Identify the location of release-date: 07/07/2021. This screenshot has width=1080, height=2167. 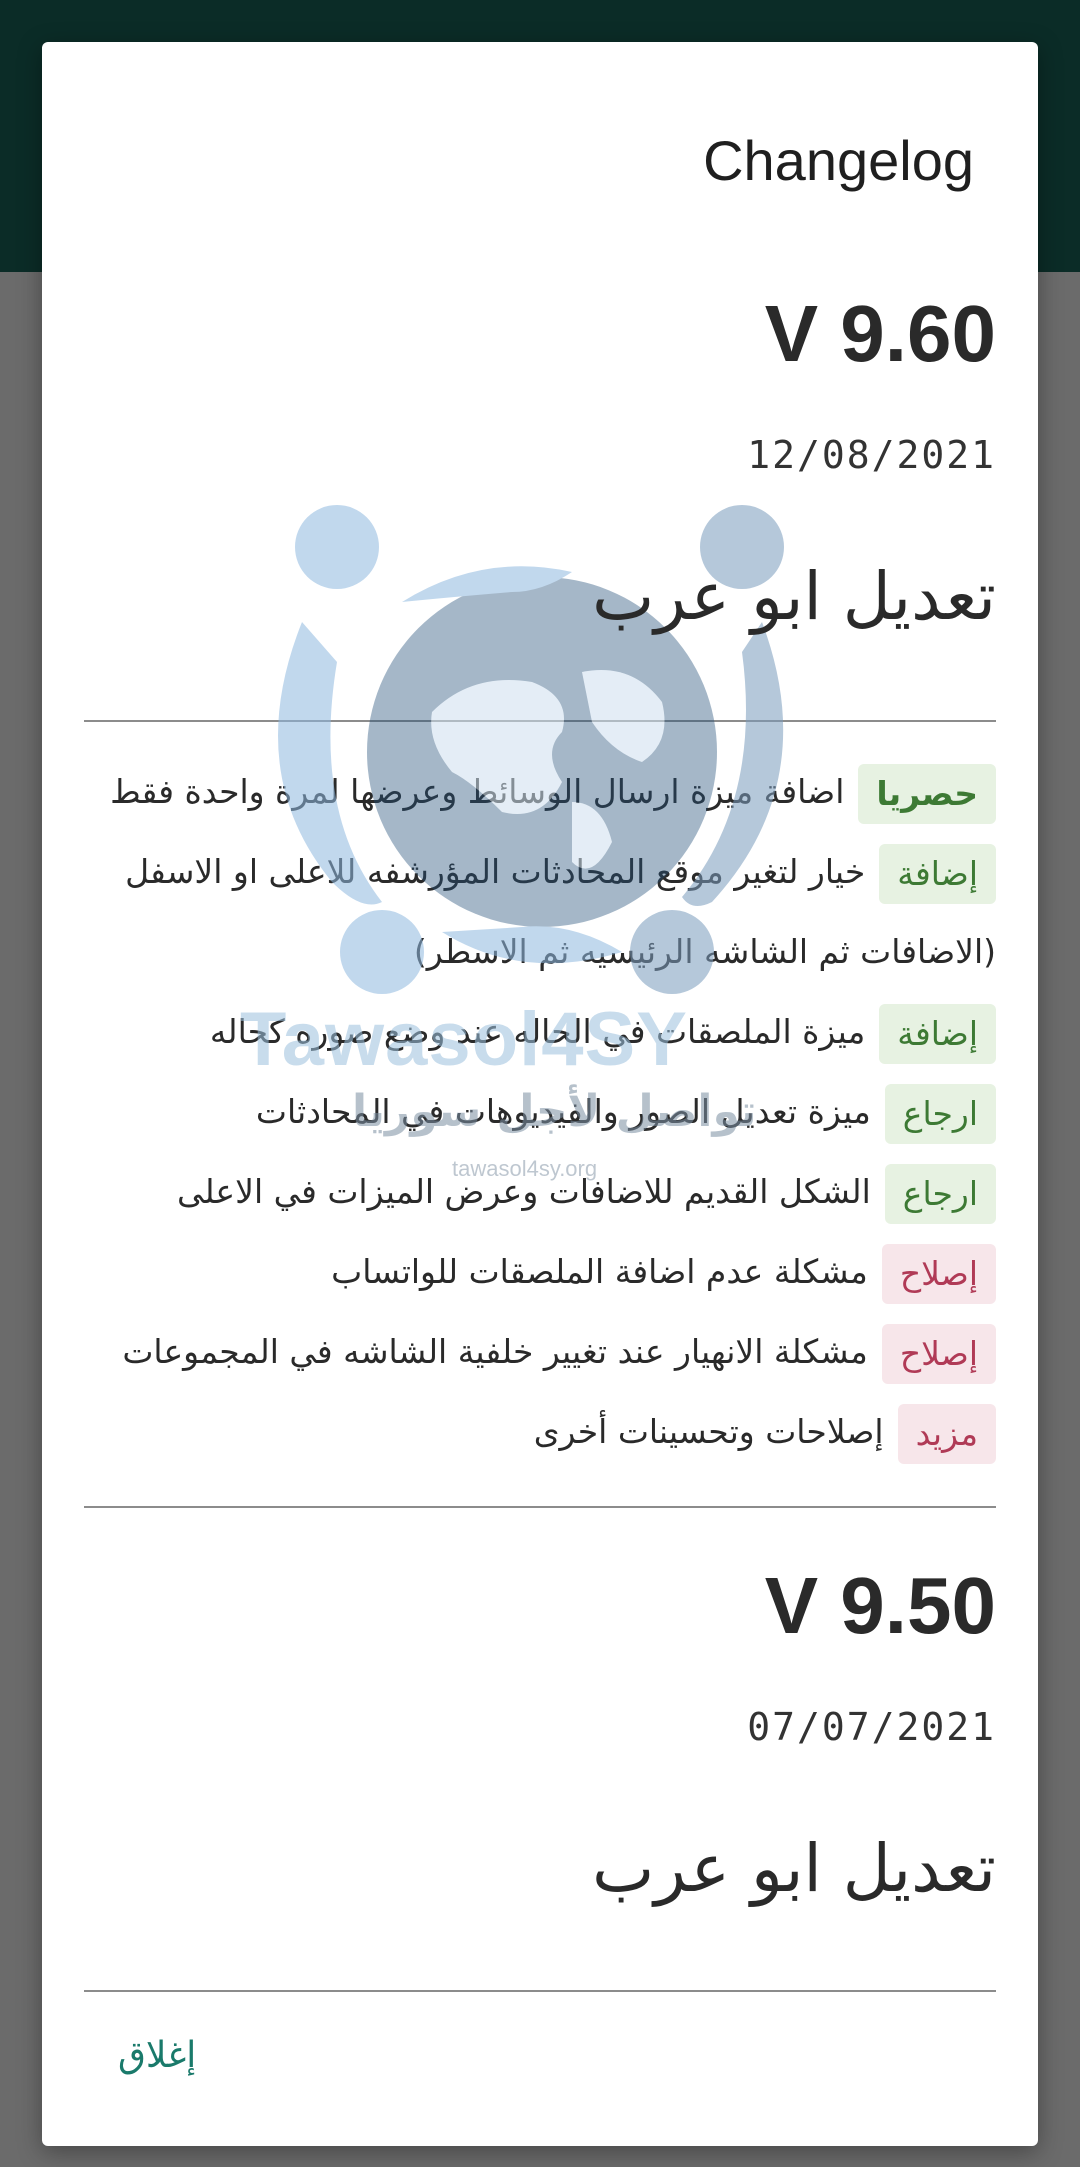
(871, 1727).